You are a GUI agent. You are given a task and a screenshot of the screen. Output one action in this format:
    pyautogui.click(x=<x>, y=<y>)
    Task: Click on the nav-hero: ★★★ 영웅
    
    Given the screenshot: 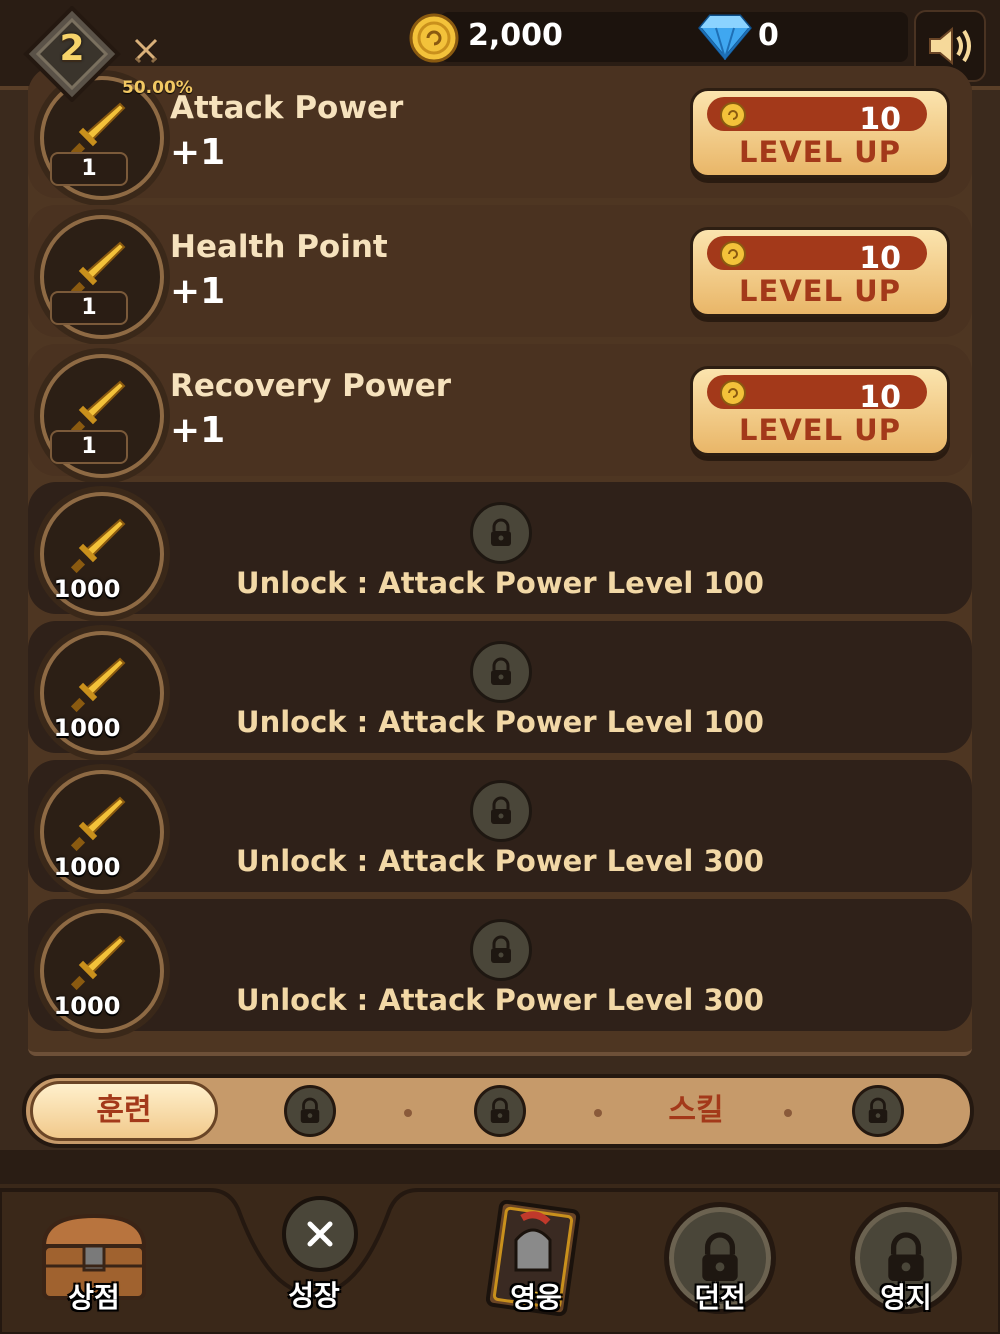 What is the action you would take?
    pyautogui.click(x=536, y=1265)
    